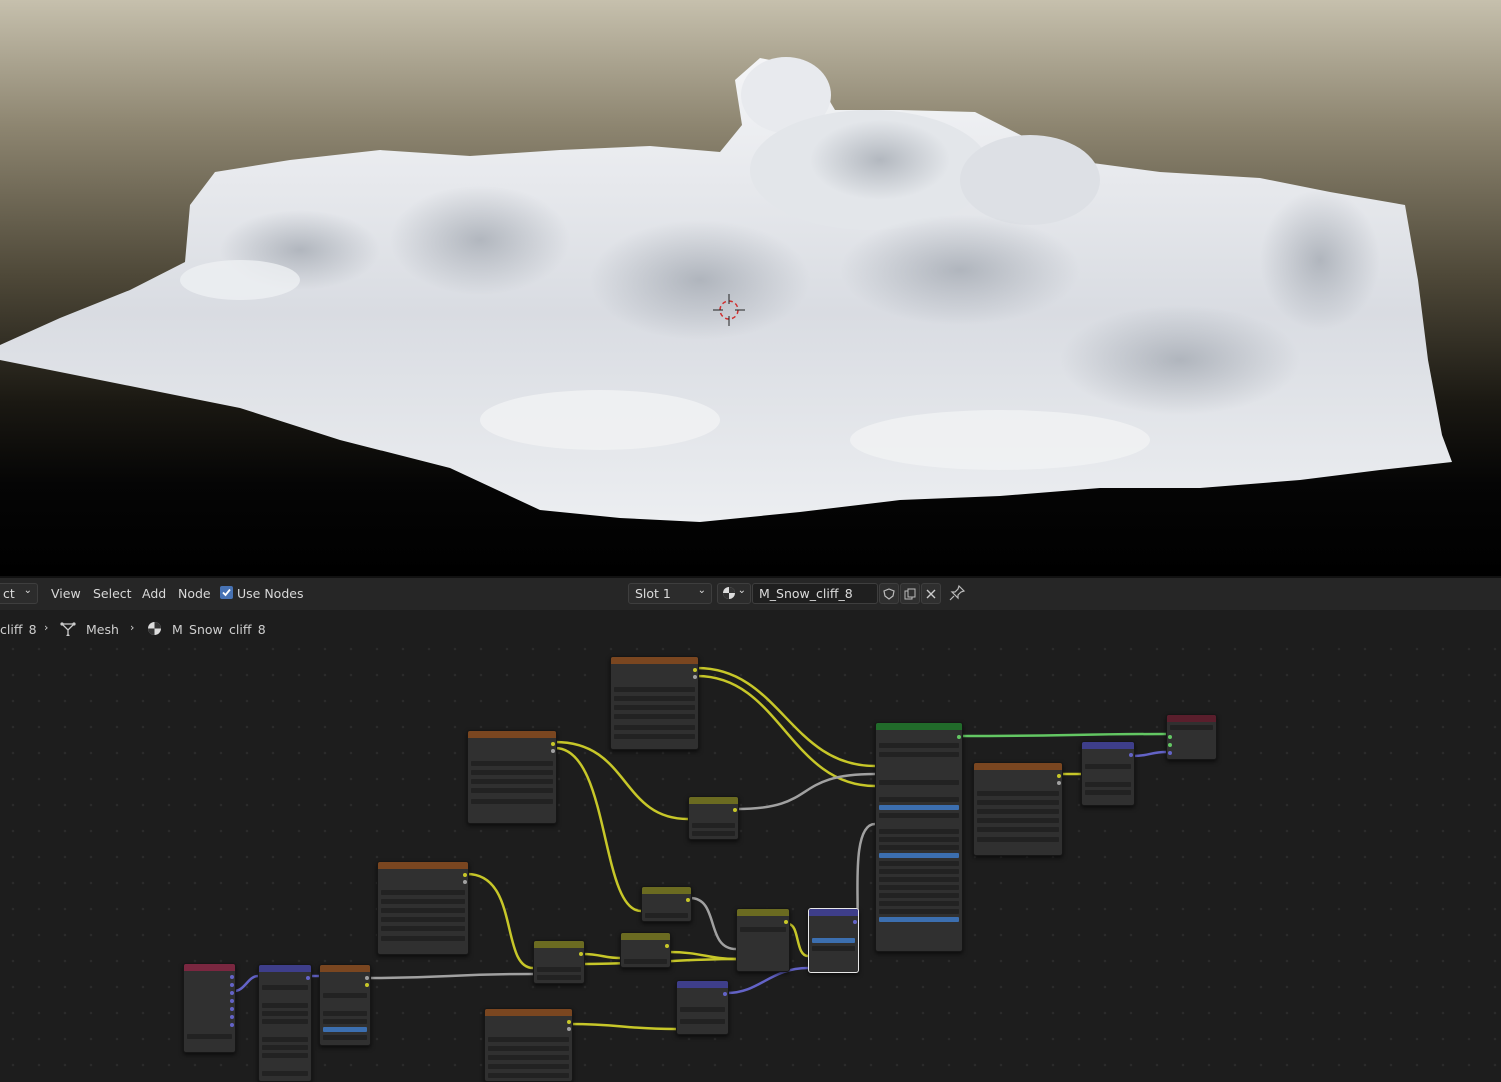 The height and width of the screenshot is (1082, 1501). Describe the element at coordinates (154, 593) in the screenshot. I see `menu-add: Add` at that location.